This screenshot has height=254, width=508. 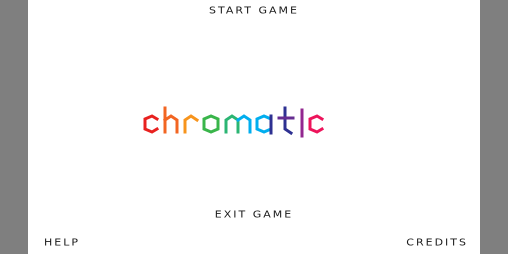 What do you see at coordinates (62, 242) in the screenshot?
I see `help-button: HELP` at bounding box center [62, 242].